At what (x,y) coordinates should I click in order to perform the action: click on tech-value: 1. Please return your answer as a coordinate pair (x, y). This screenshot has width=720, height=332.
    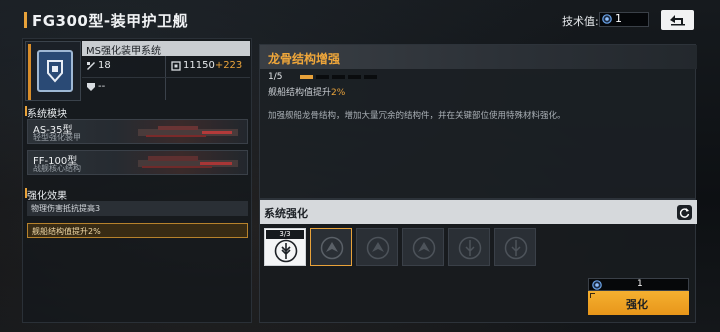
    Looking at the image, I should click on (618, 18).